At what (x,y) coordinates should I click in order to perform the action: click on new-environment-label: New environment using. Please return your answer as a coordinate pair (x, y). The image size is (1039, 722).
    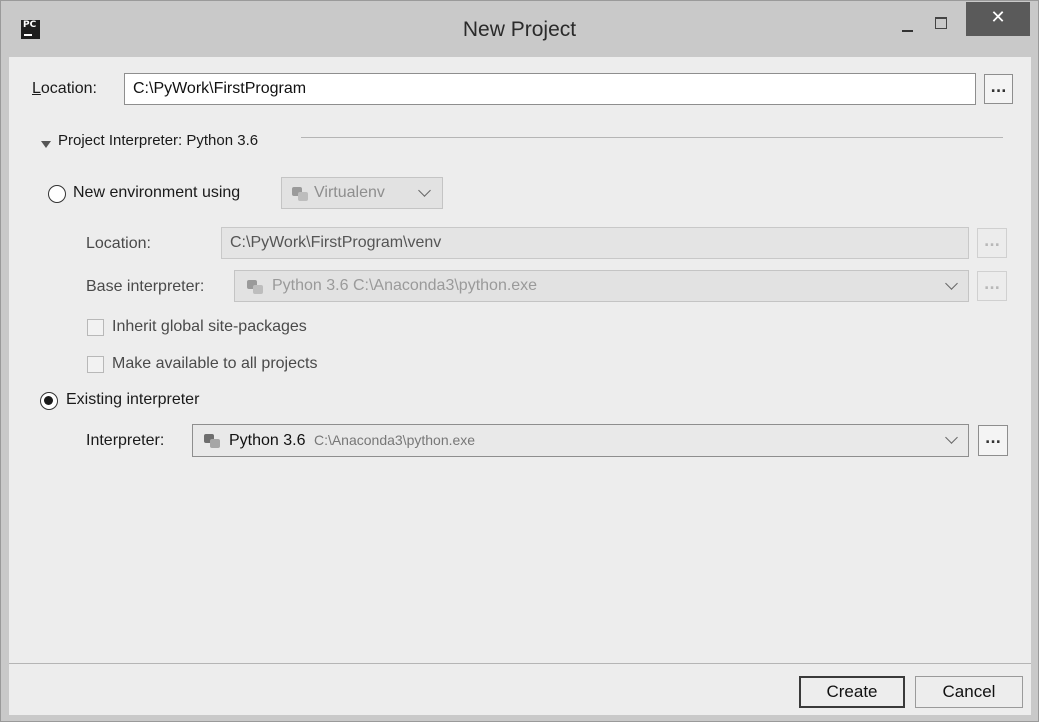
    Looking at the image, I should click on (156, 193).